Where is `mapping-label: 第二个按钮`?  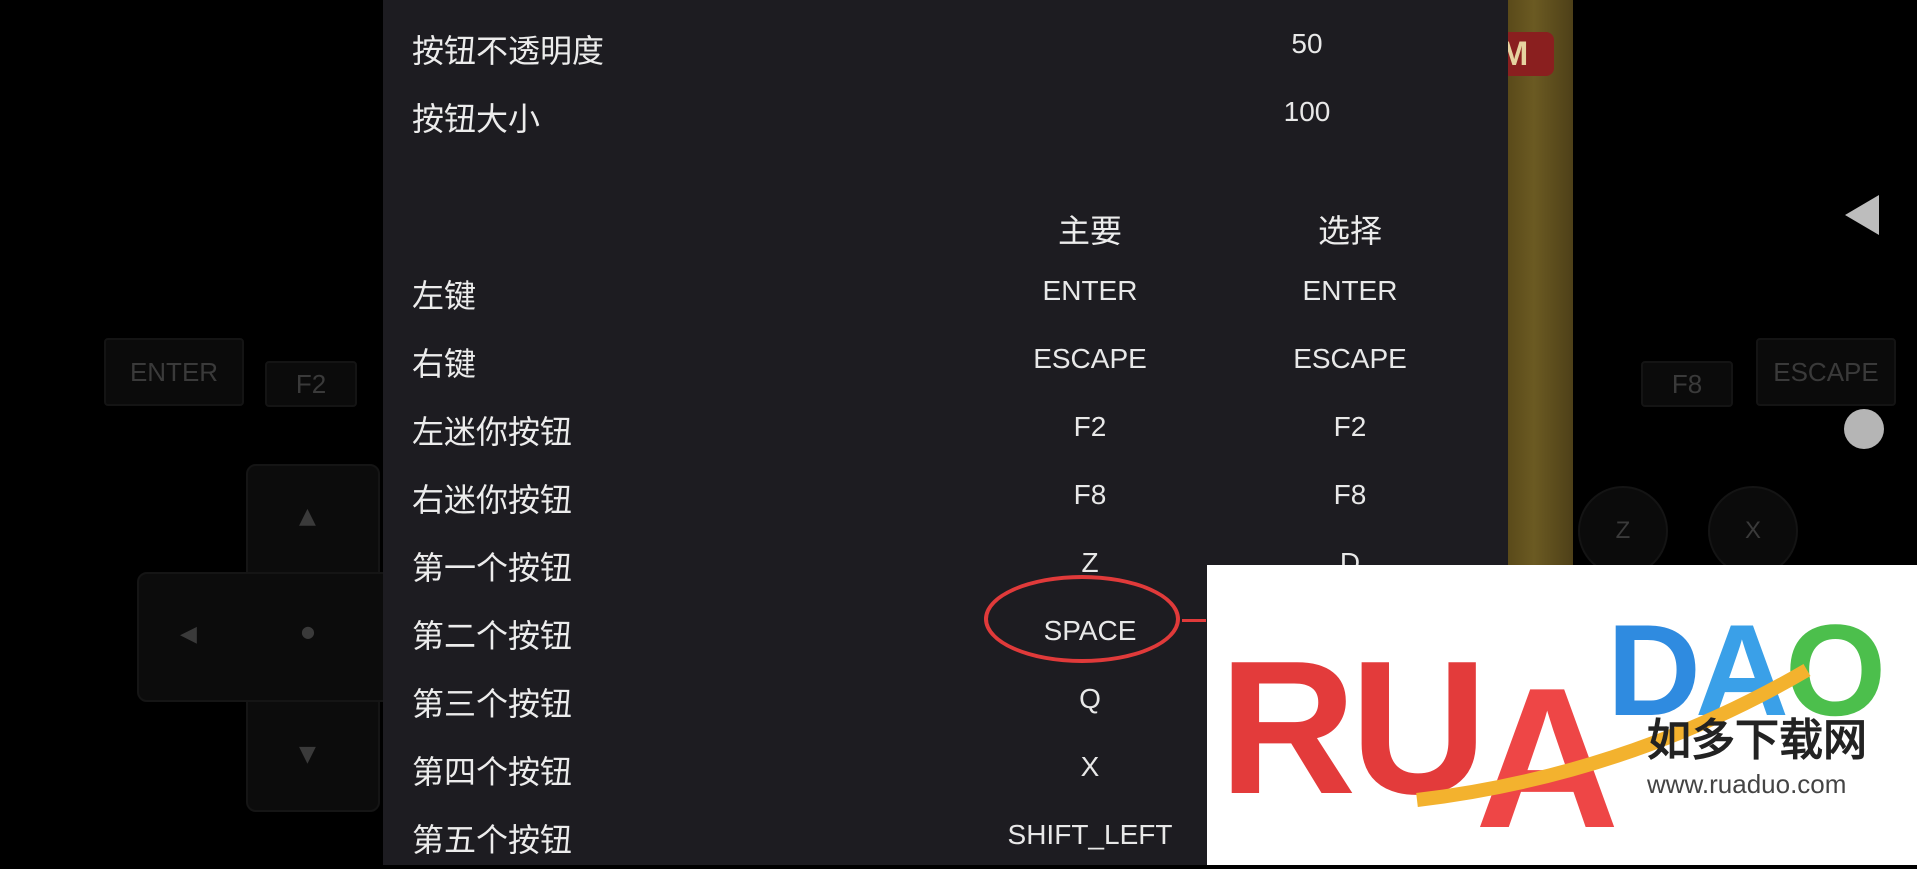 mapping-label: 第二个按钮 is located at coordinates (492, 636).